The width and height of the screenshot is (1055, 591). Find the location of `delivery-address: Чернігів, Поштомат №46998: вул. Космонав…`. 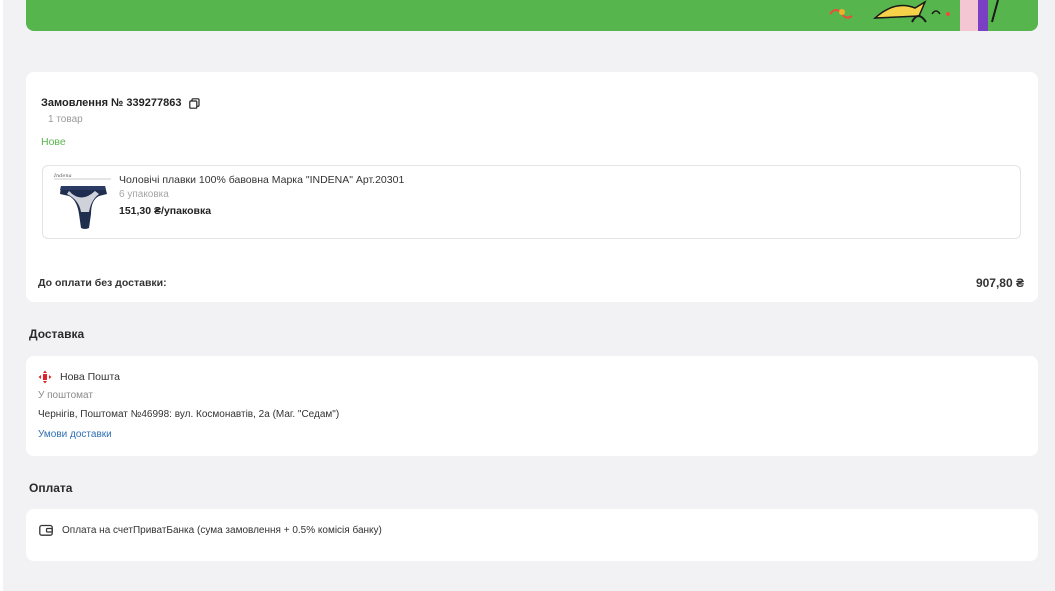

delivery-address: Чернігів, Поштомат №46998: вул. Космонав… is located at coordinates (189, 414).